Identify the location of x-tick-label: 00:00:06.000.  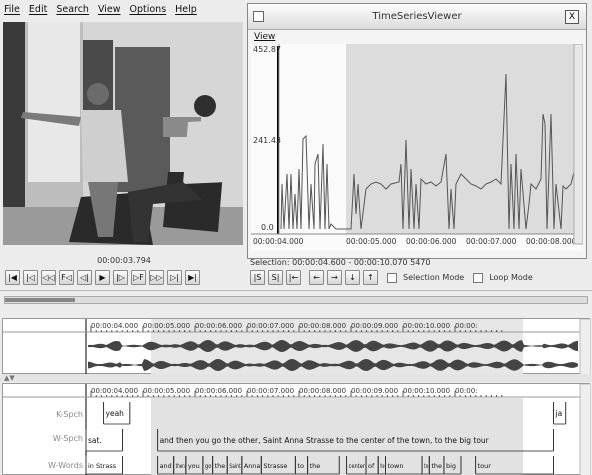
(431, 241).